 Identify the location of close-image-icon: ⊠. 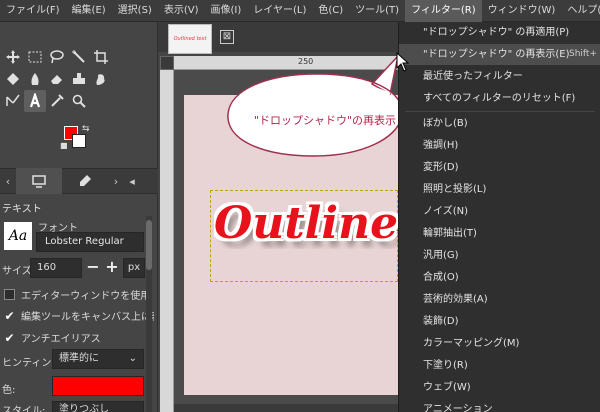
(227, 37).